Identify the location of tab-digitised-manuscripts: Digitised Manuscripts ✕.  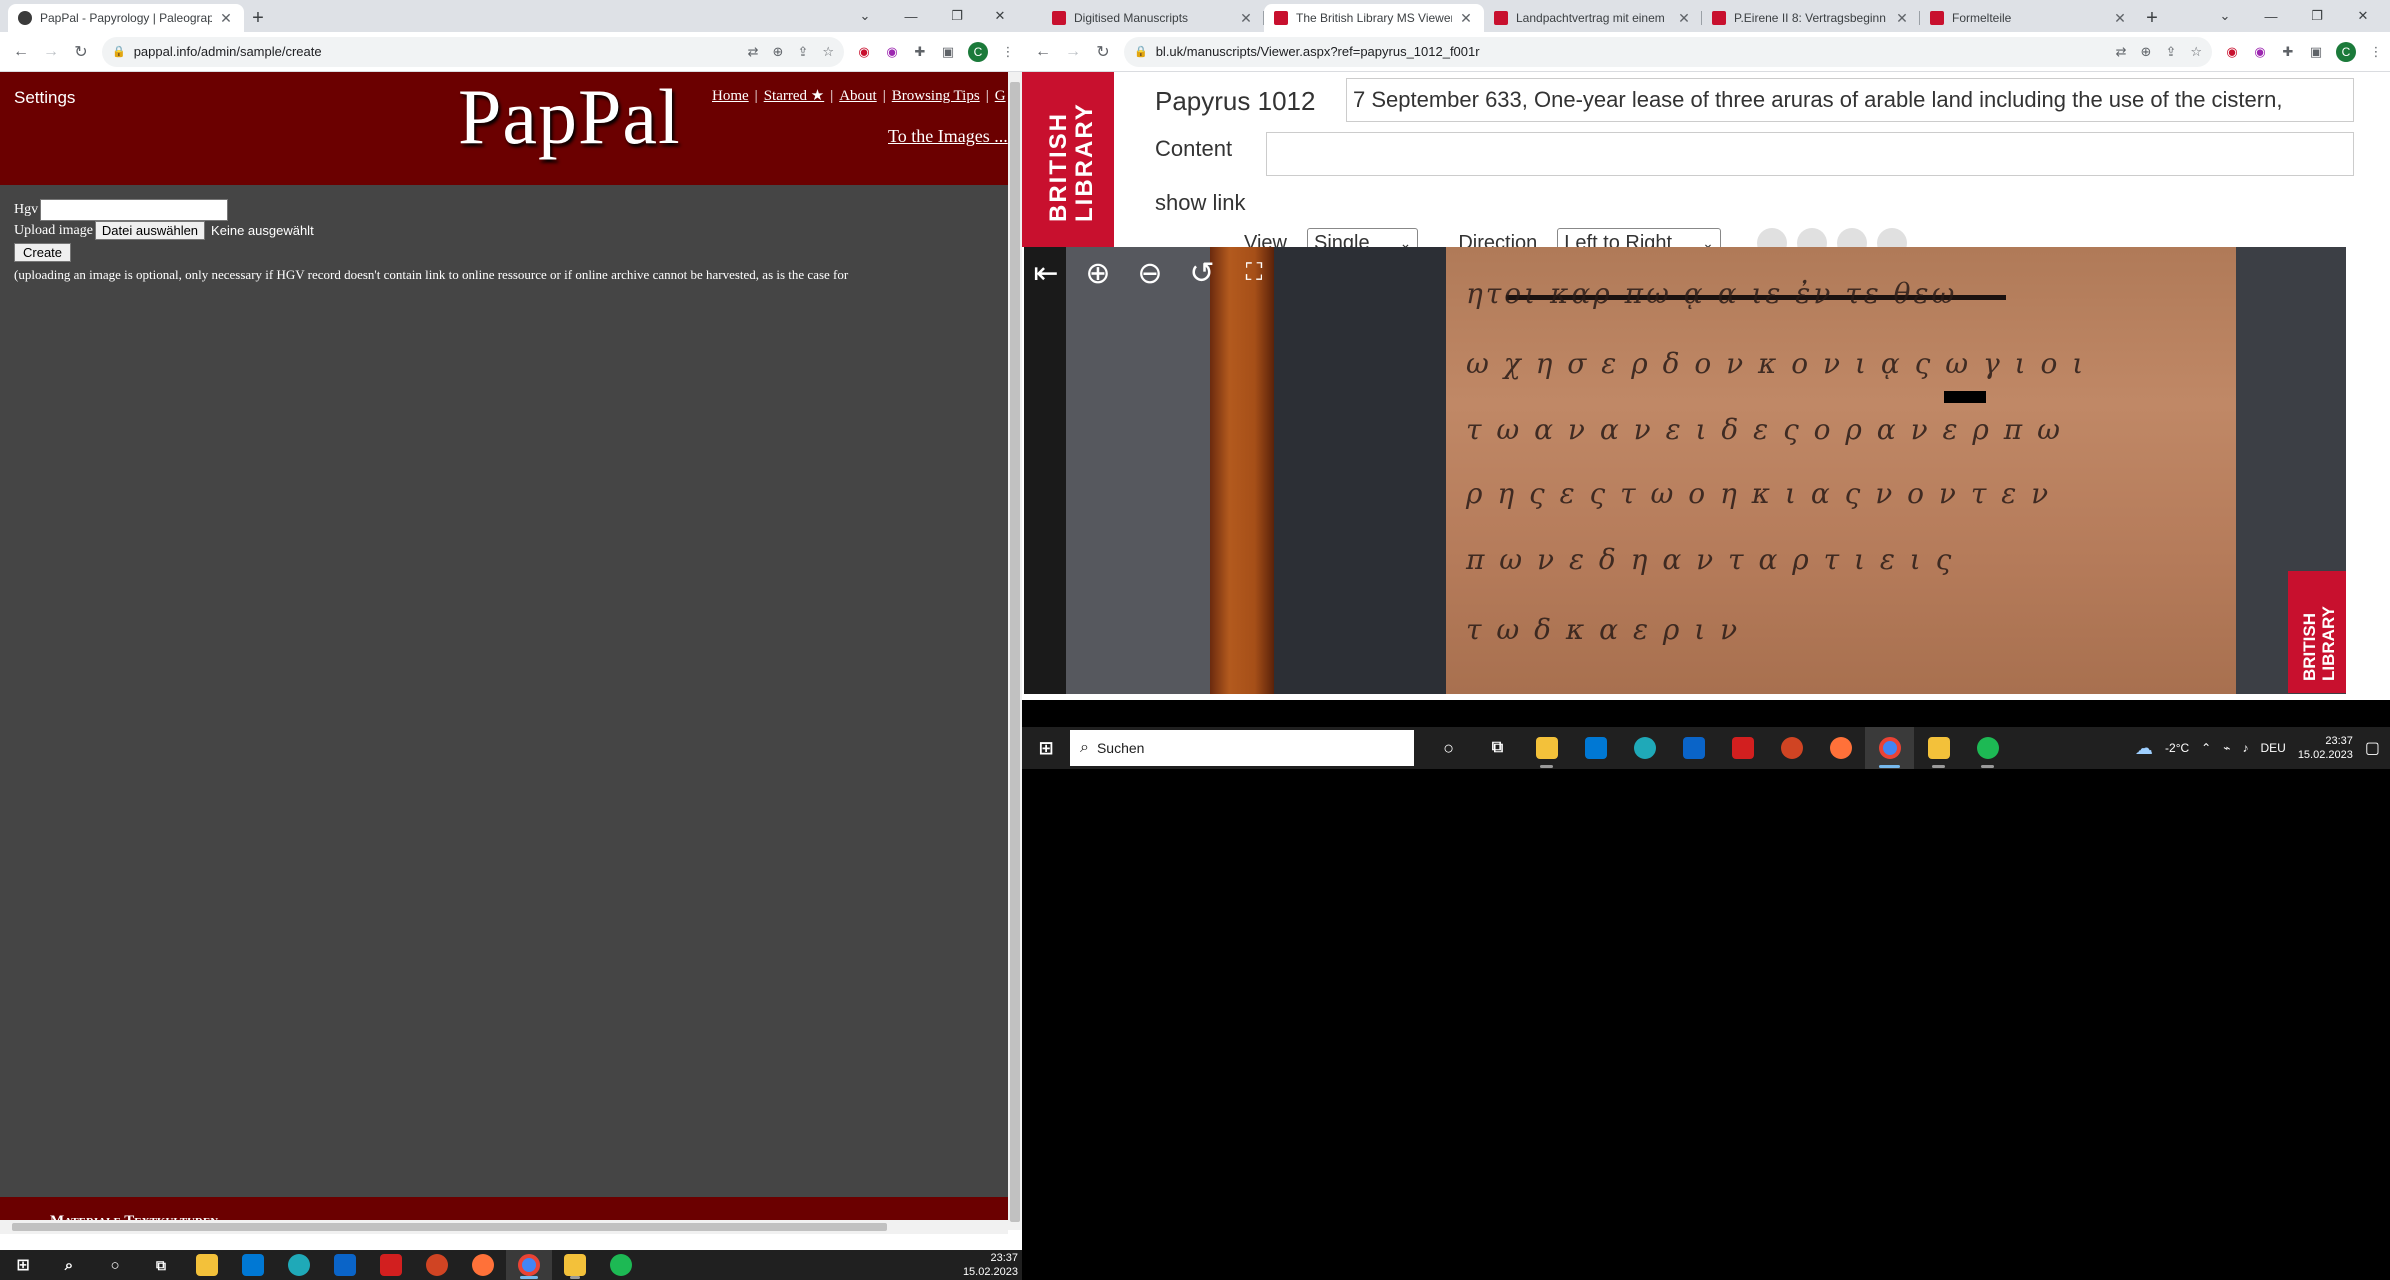
(1153, 18).